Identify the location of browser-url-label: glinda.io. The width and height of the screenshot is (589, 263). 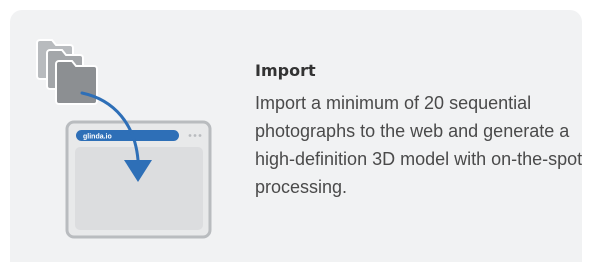
(97, 137).